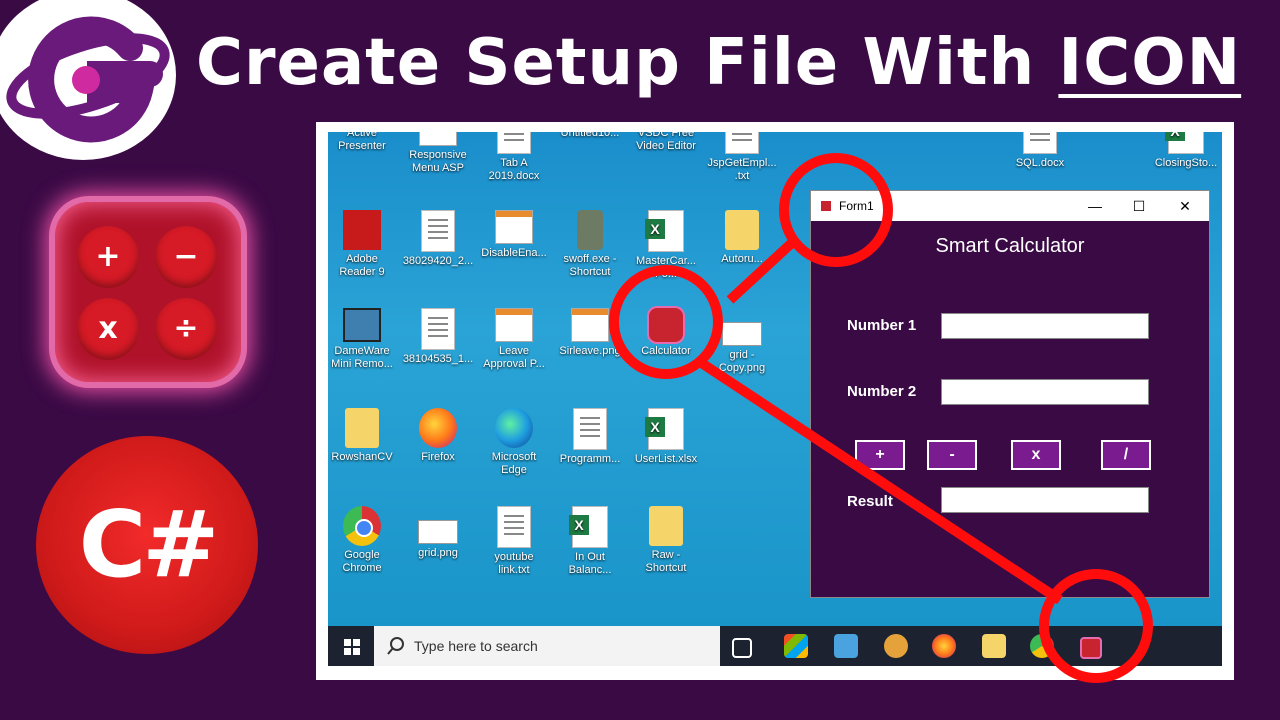  Describe the element at coordinates (880, 481) in the screenshot. I see `annotation-line-bottom` at that location.